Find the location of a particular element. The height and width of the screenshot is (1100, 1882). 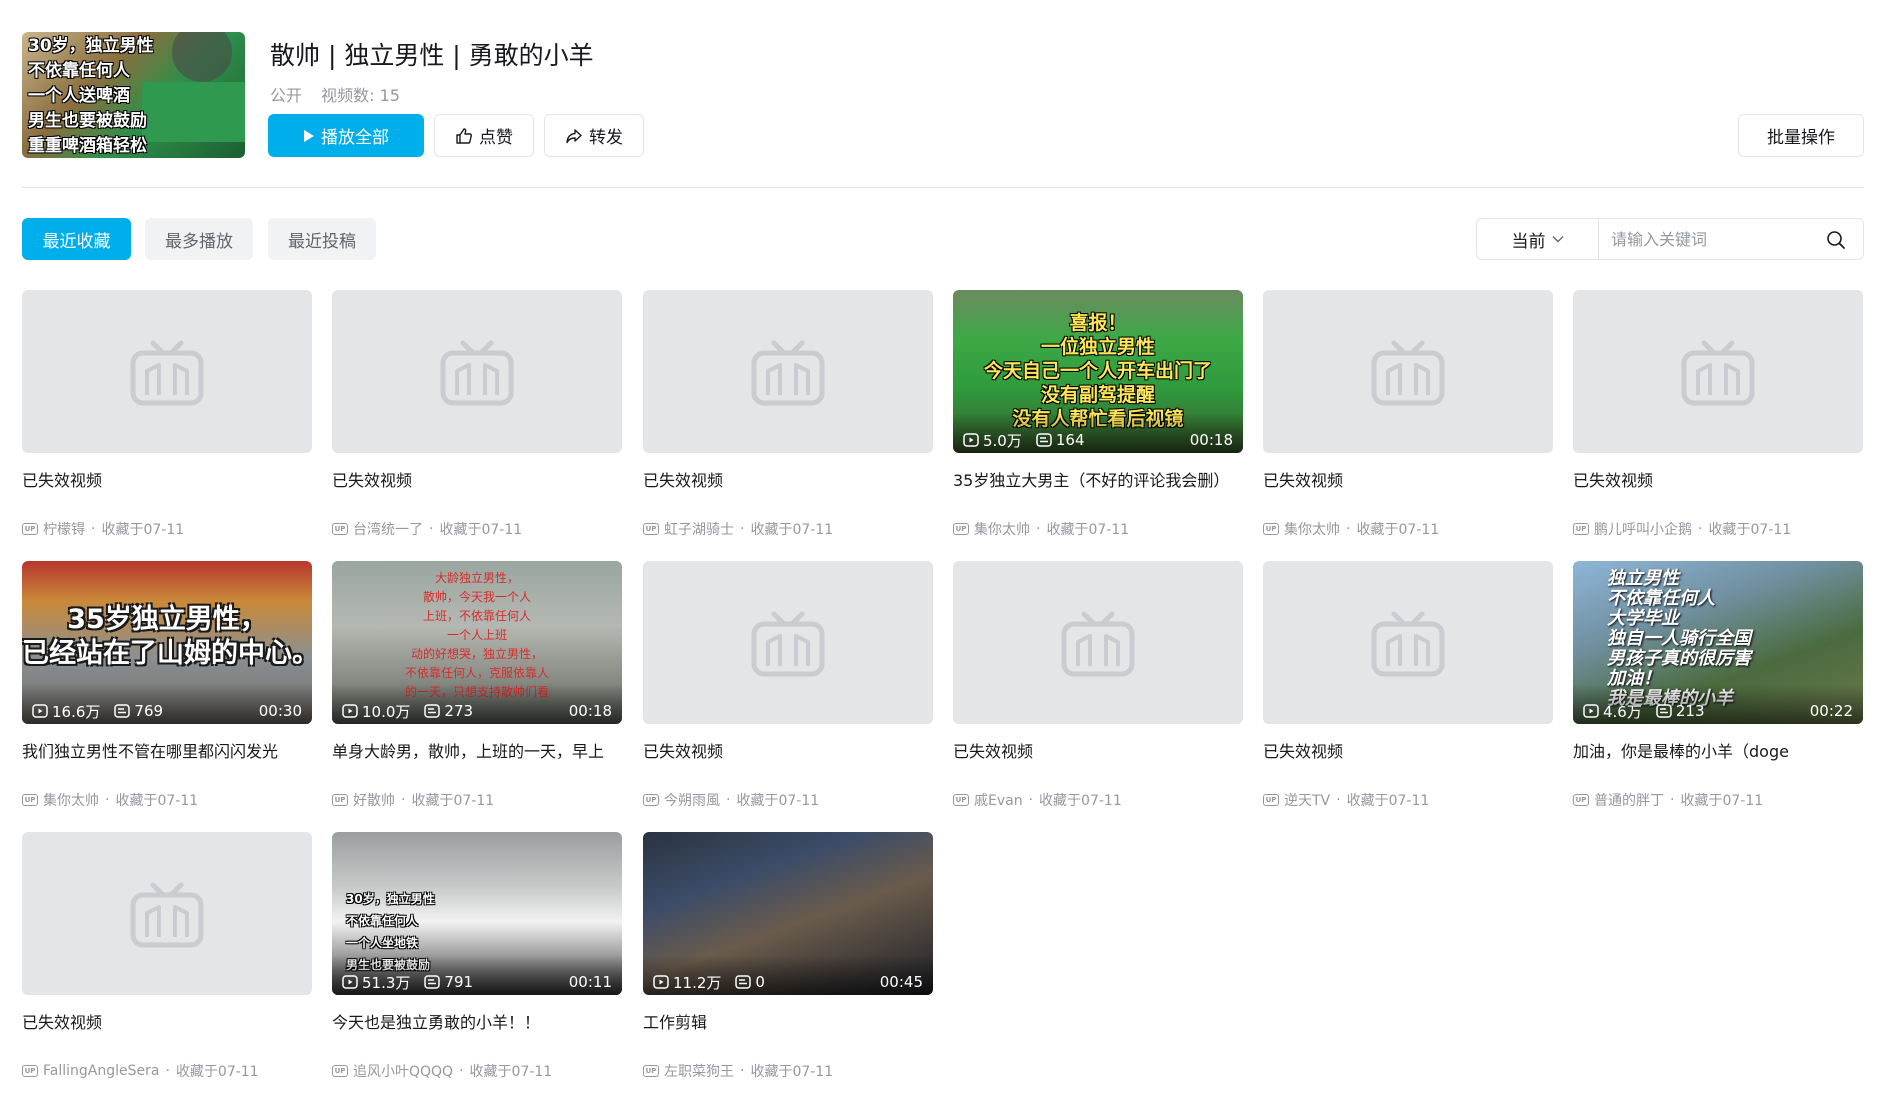

video-title: 加油，你是最棒的小羊（doge is located at coordinates (1718, 752).